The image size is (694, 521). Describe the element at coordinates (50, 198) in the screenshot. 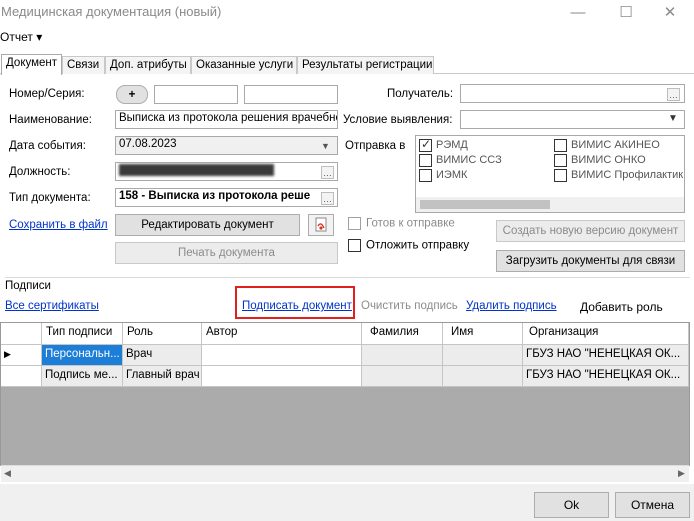

I see `doc-type-label: Тип документа:` at that location.